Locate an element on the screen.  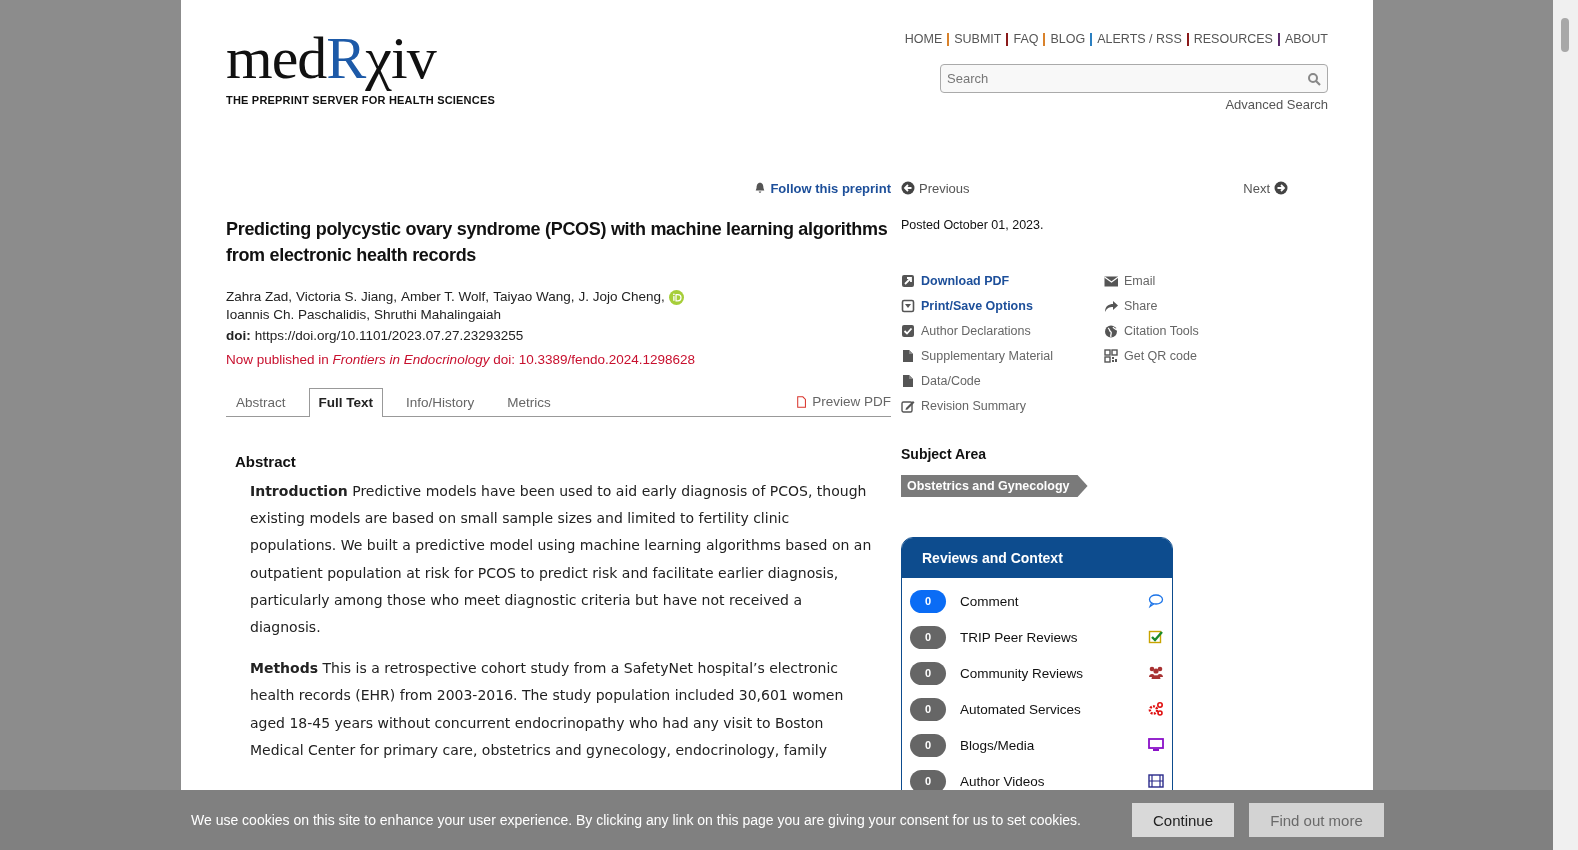
subject-tag: Obstetrics and Gynecology is located at coordinates (994, 486).